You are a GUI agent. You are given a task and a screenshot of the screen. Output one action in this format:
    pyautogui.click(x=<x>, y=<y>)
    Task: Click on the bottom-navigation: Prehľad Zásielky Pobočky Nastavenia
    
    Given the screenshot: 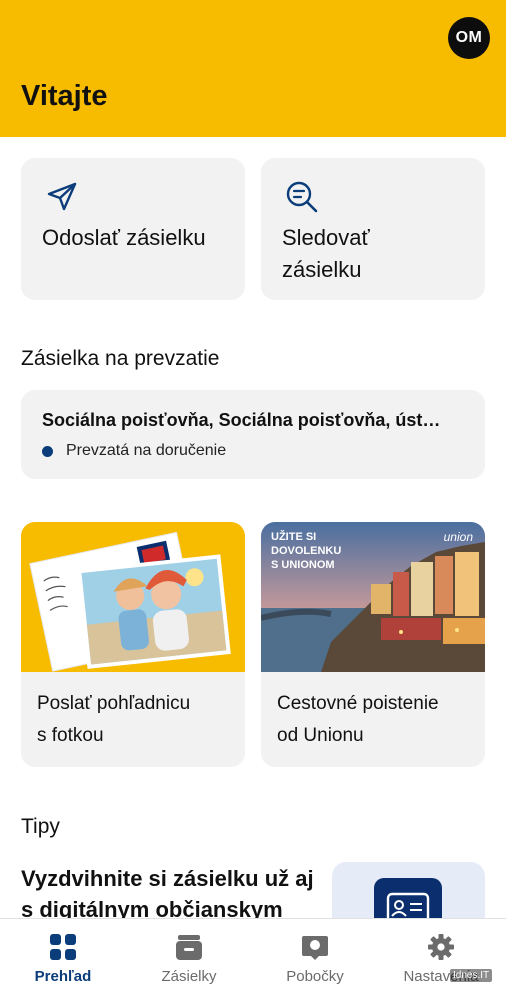 What is the action you would take?
    pyautogui.click(x=253, y=956)
    